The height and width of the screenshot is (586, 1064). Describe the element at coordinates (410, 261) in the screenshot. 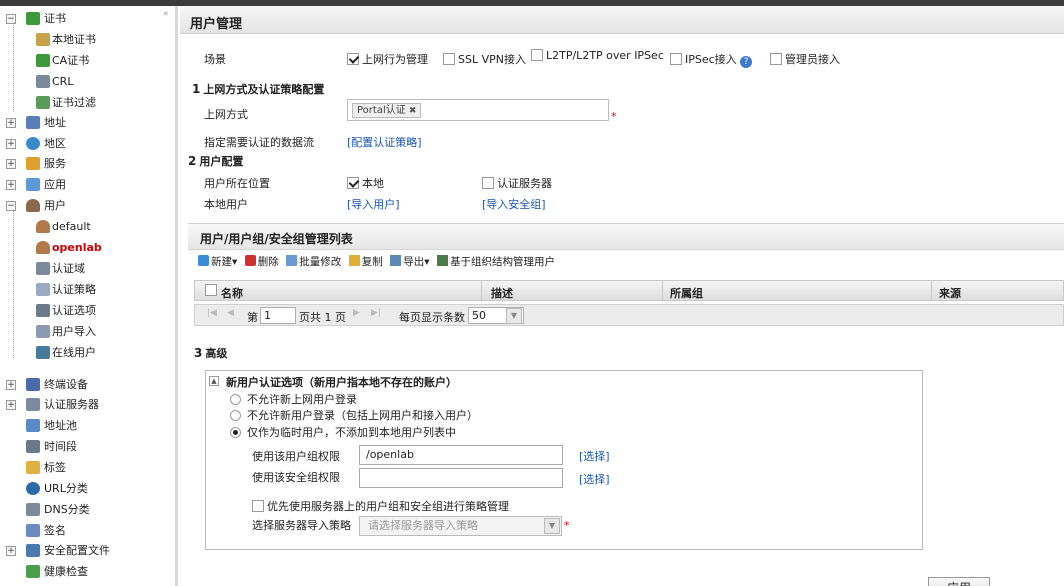

I see `export-button: 导出▾` at that location.